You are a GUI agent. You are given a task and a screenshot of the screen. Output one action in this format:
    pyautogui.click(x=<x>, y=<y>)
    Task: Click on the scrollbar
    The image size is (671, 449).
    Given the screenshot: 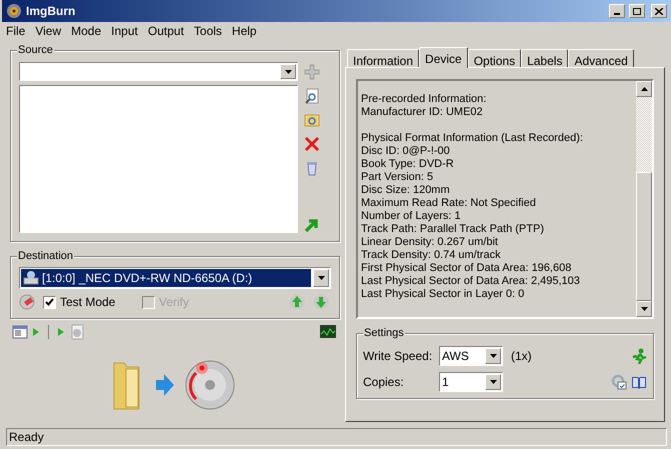 What is the action you would take?
    pyautogui.click(x=644, y=199)
    